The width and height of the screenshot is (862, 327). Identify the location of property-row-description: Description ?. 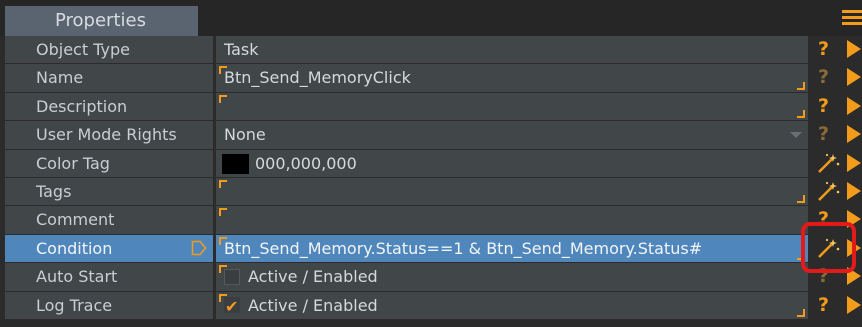
(431, 106).